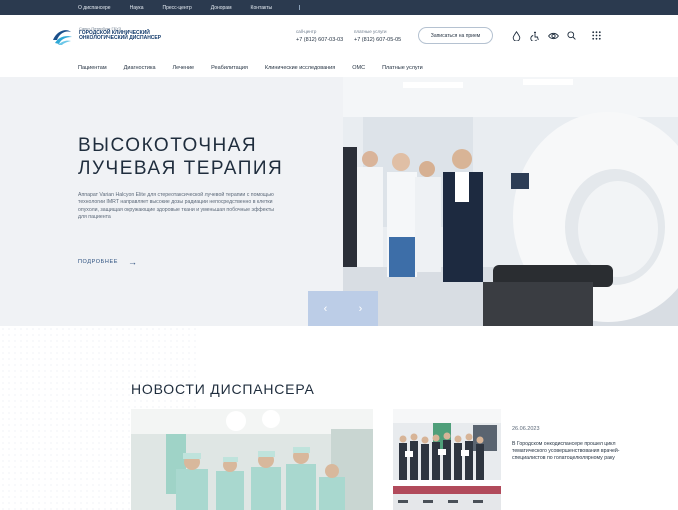 The height and width of the screenshot is (510, 678). I want to click on phone-paid-number: +7 (812) 607-05-05, so click(377, 40).